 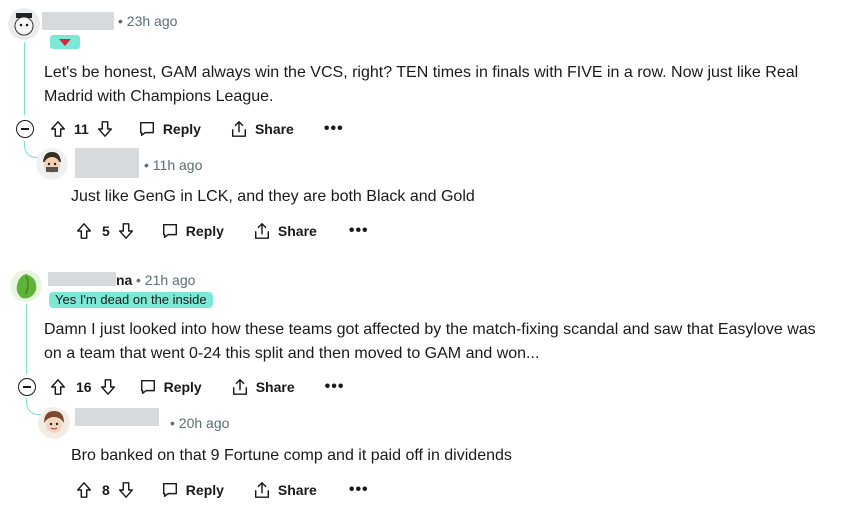 I want to click on comment-actions: 5 Reply Share •••, so click(x=221, y=231).